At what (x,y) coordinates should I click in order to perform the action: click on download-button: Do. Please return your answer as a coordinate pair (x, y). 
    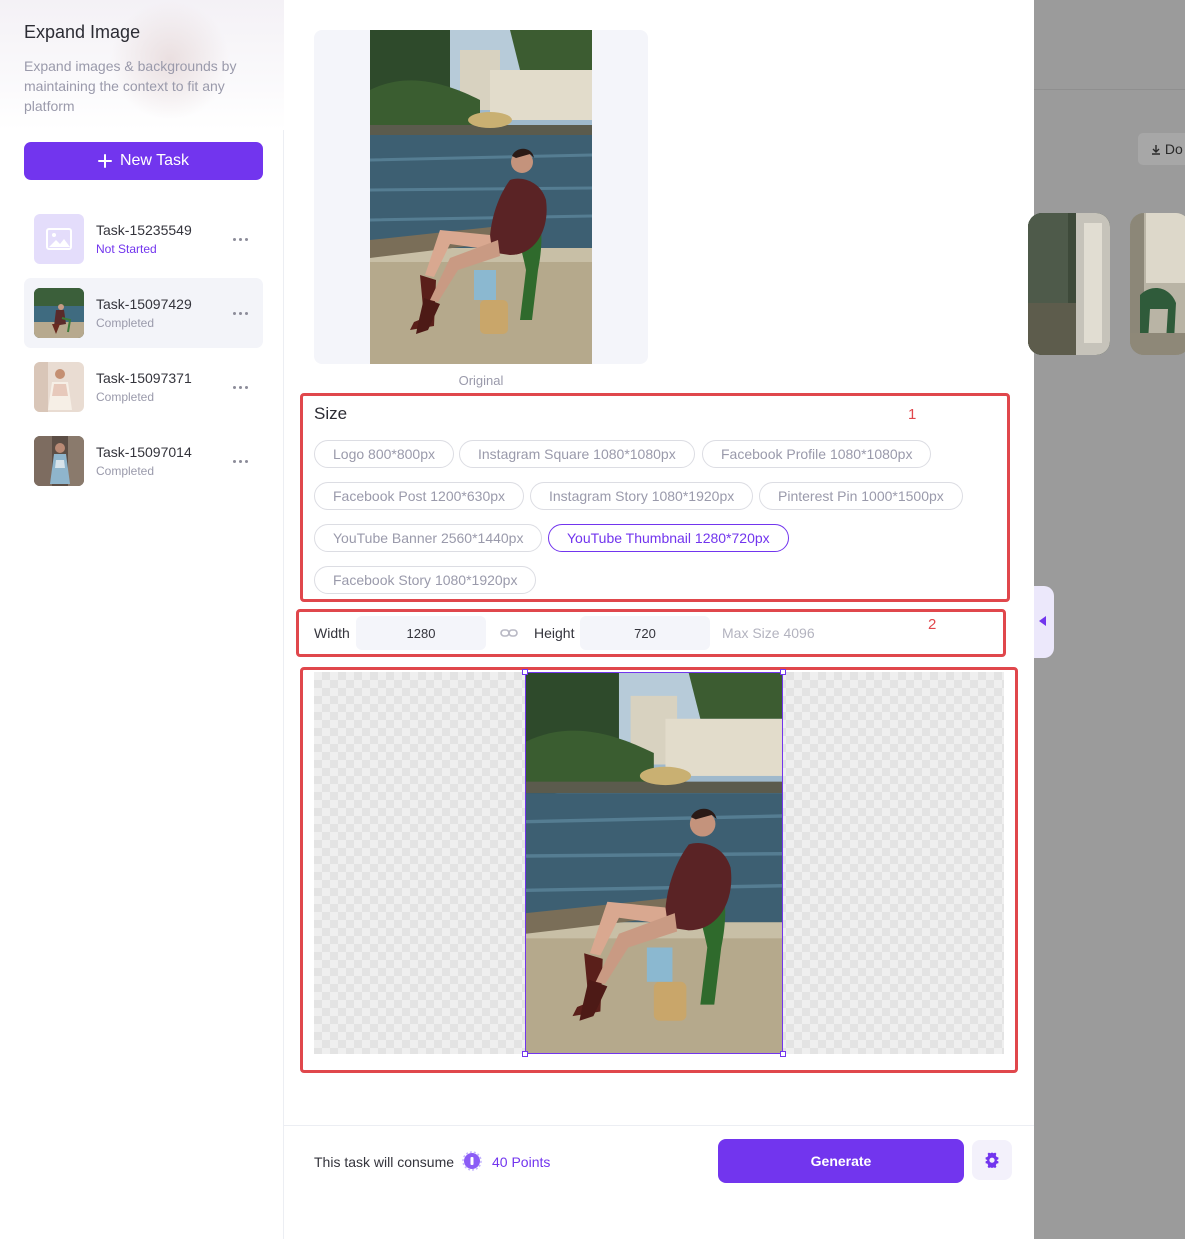
    Looking at the image, I should click on (1161, 149).